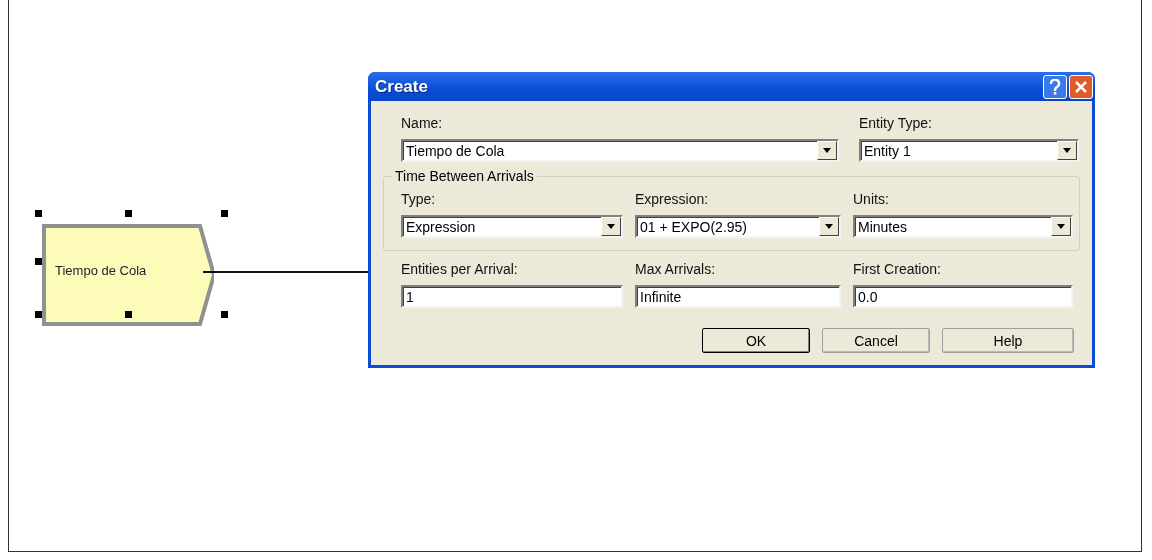 The width and height of the screenshot is (1152, 560). Describe the element at coordinates (738, 296) in the screenshot. I see `input-field: Infinite` at that location.